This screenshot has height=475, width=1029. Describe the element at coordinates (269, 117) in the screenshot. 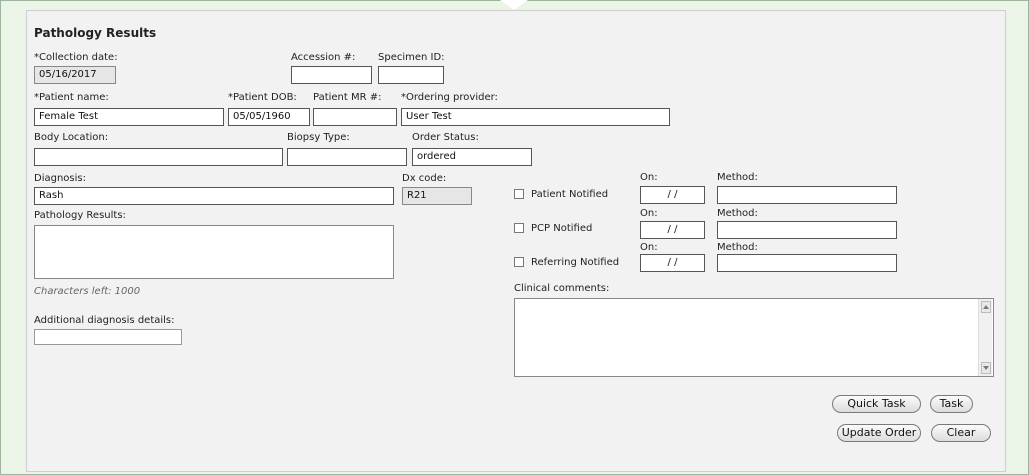

I see `patient-dob-field: 05/05/1960` at that location.